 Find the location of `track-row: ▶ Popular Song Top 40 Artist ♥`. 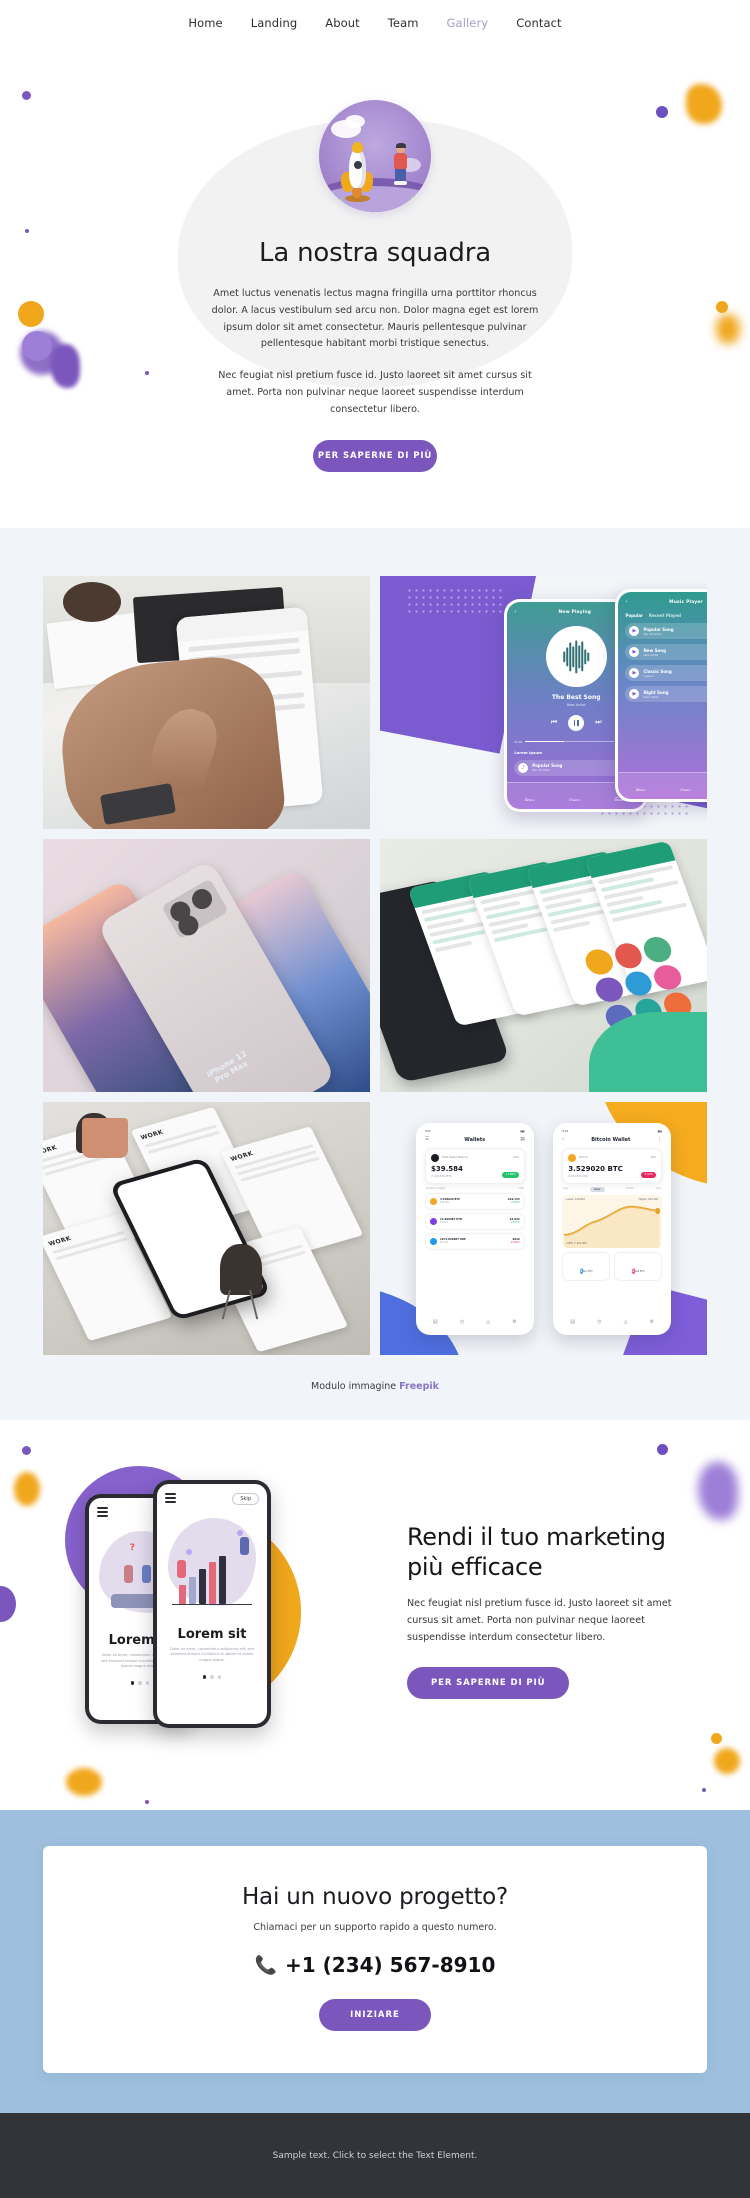

track-row: ▶ Popular Song Top 40 Artist ♥ is located at coordinates (666, 631).